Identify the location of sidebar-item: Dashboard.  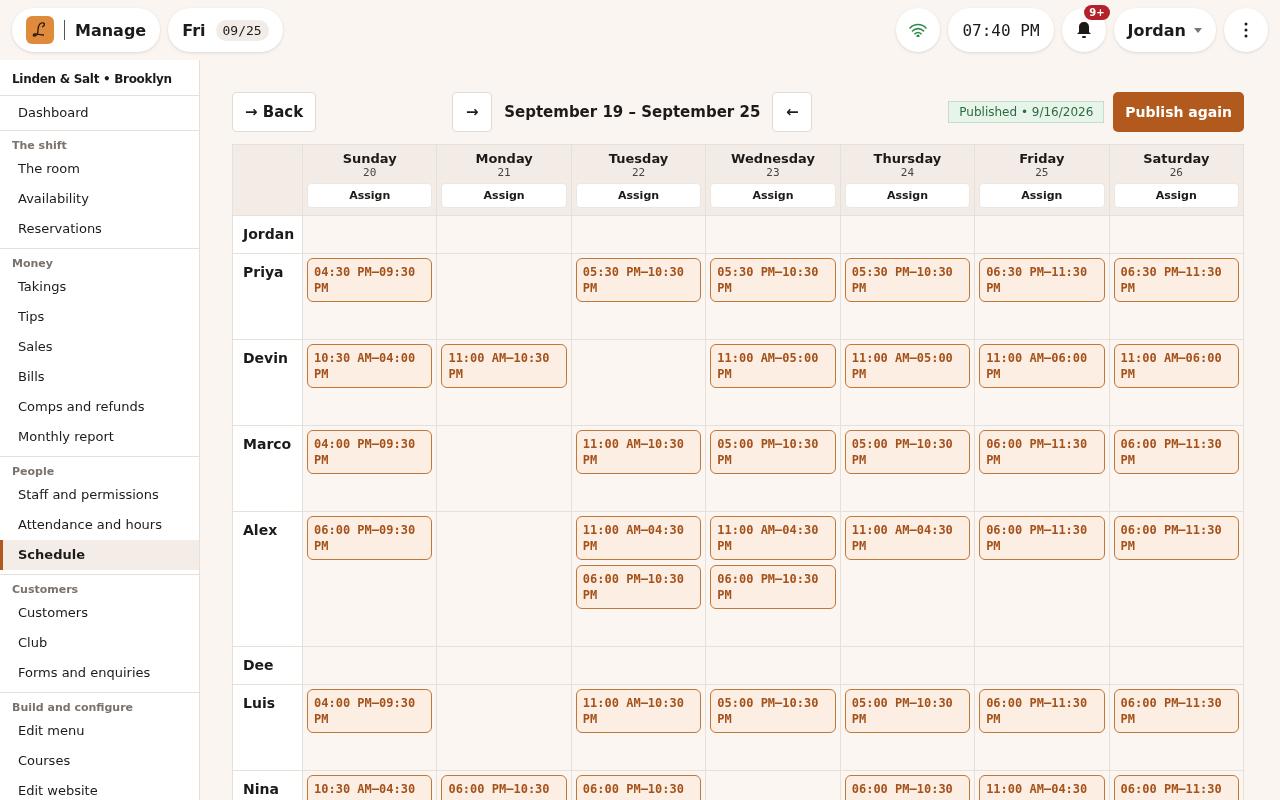
(99, 113).